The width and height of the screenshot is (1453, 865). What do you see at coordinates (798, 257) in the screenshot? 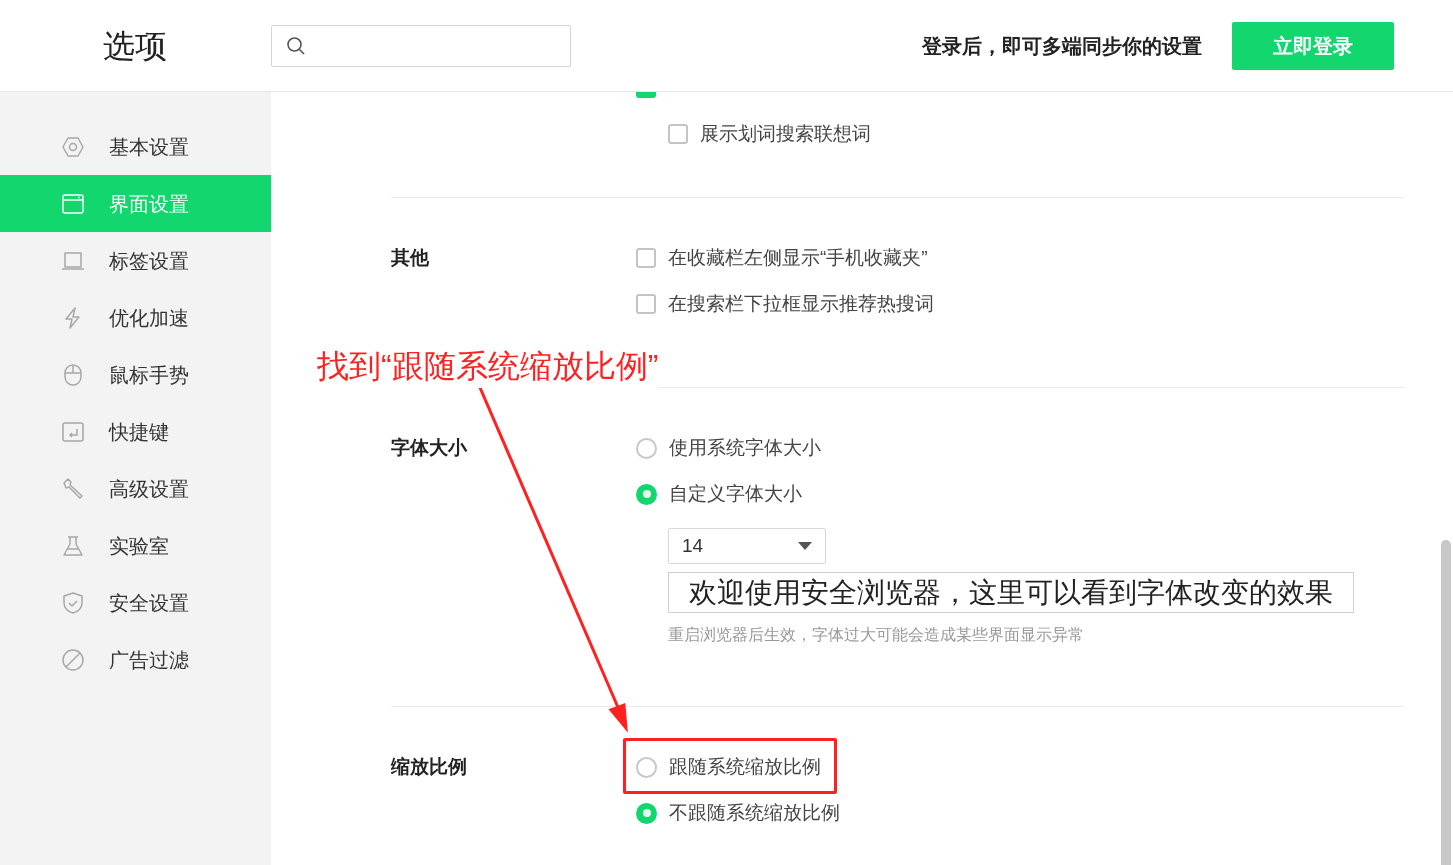
I see `option-label: 在收藏栏左侧显示“手机收藏夹”` at bounding box center [798, 257].